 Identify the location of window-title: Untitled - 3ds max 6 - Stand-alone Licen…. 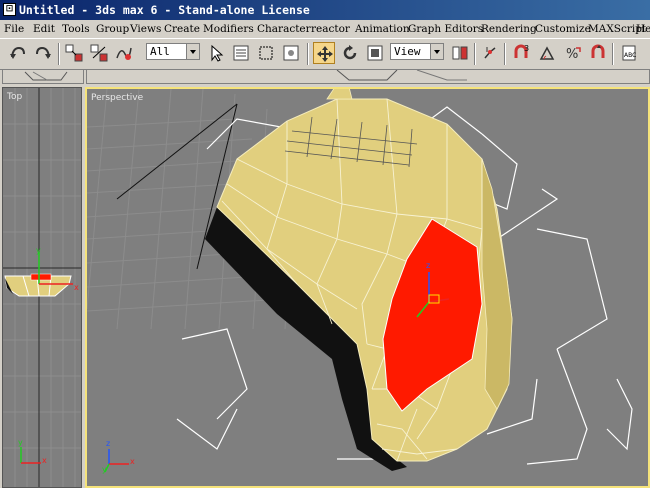
(164, 10).